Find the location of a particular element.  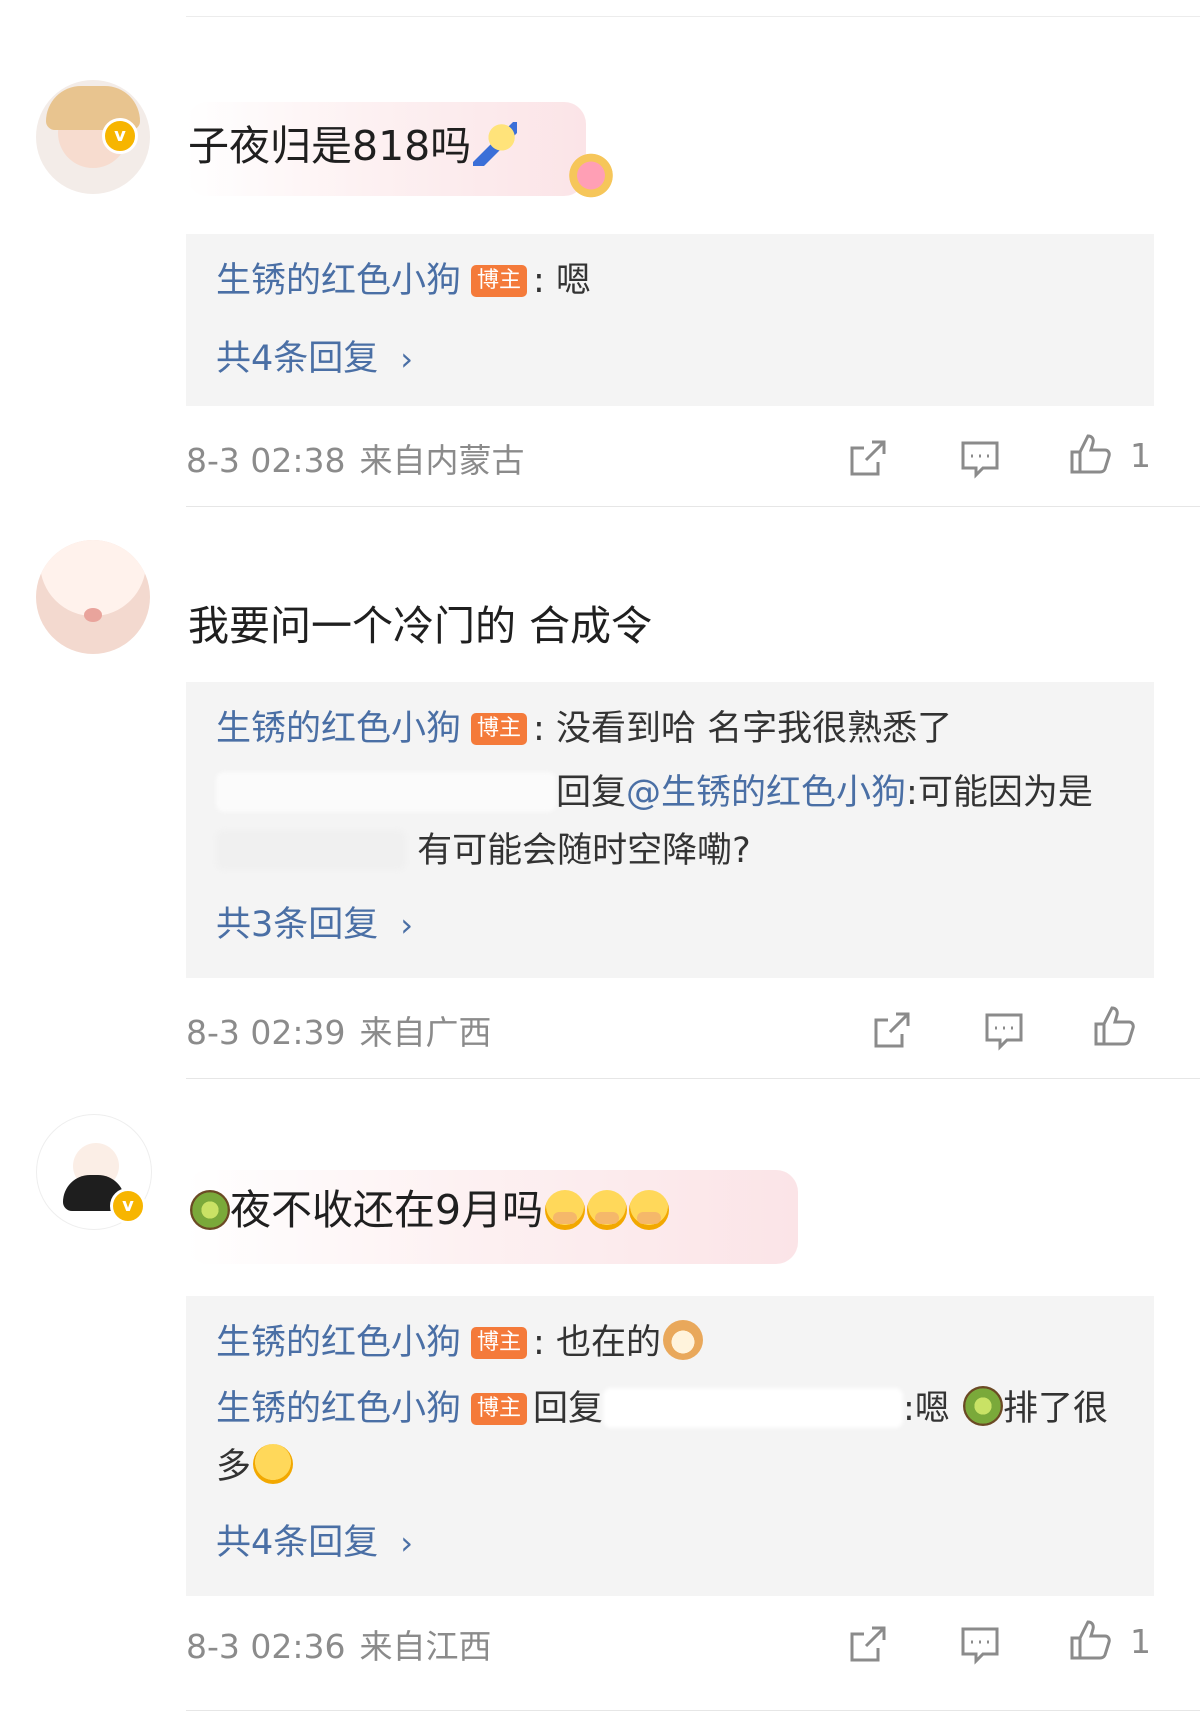

reply-item: 生锈的红色小狗 博主: 没看到哈 名字我很熟悉了 is located at coordinates (584, 729).